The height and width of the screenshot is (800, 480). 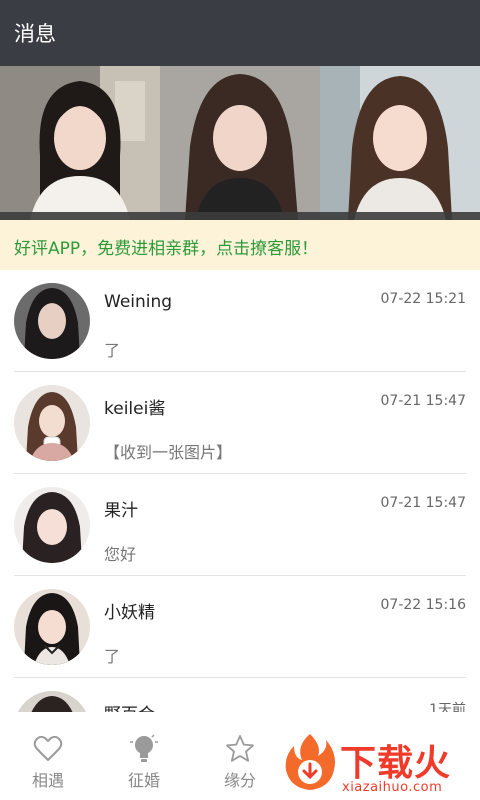 I want to click on message-row: 野百合 1天前, so click(x=240, y=695).